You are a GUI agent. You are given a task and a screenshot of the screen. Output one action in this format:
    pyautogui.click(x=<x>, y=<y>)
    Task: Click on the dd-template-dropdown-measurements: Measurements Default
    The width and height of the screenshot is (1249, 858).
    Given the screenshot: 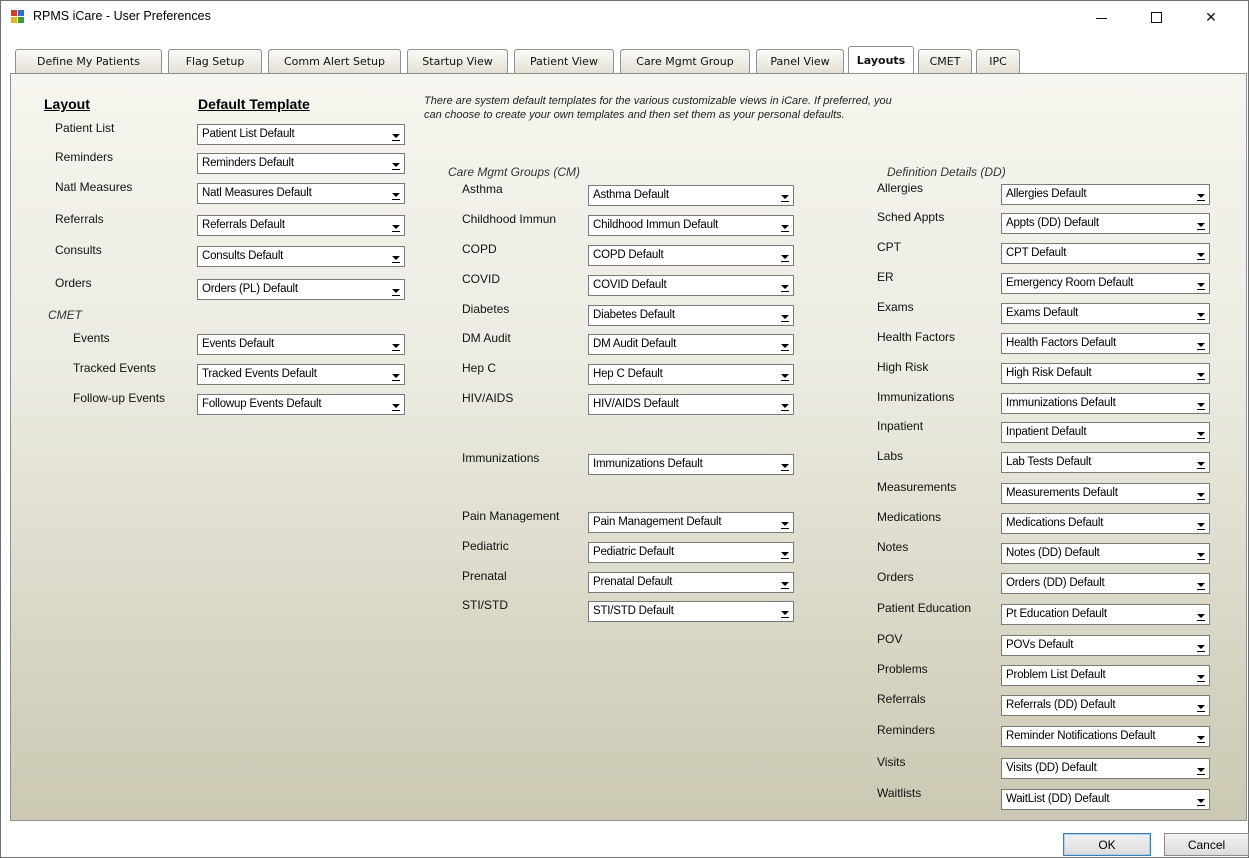 What is the action you would take?
    pyautogui.click(x=1105, y=493)
    